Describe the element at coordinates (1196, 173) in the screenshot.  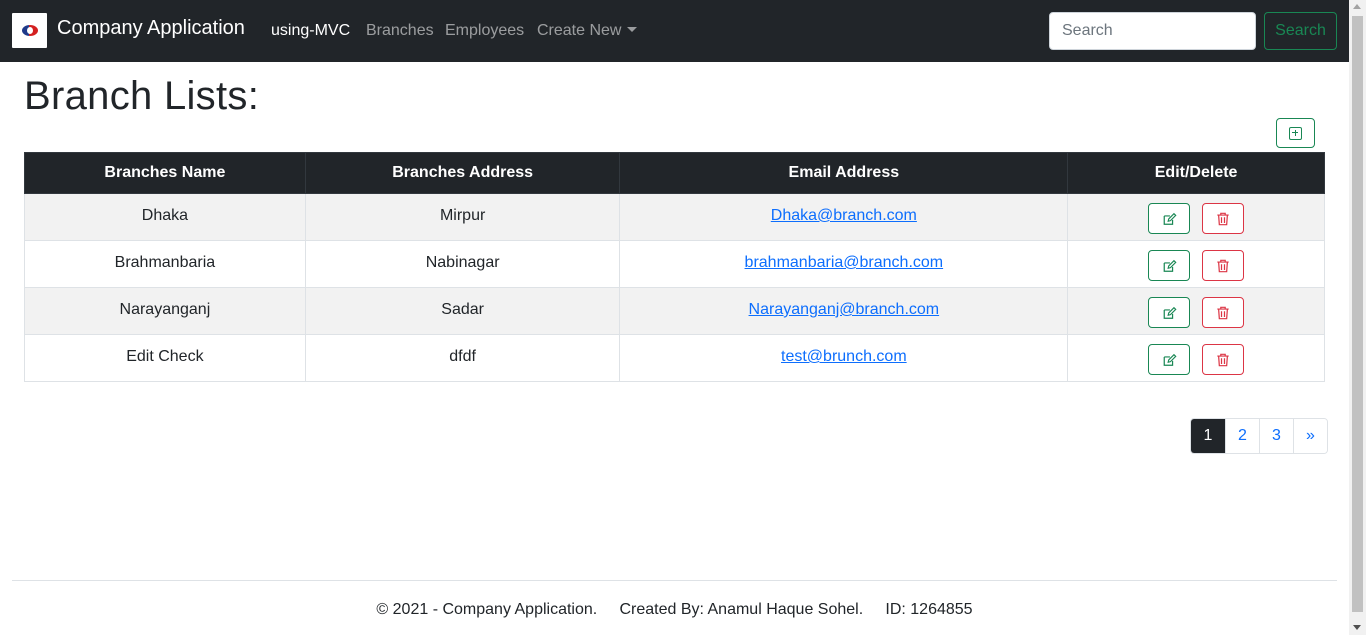
I see `header-edit-delete: Edit/Delete` at that location.